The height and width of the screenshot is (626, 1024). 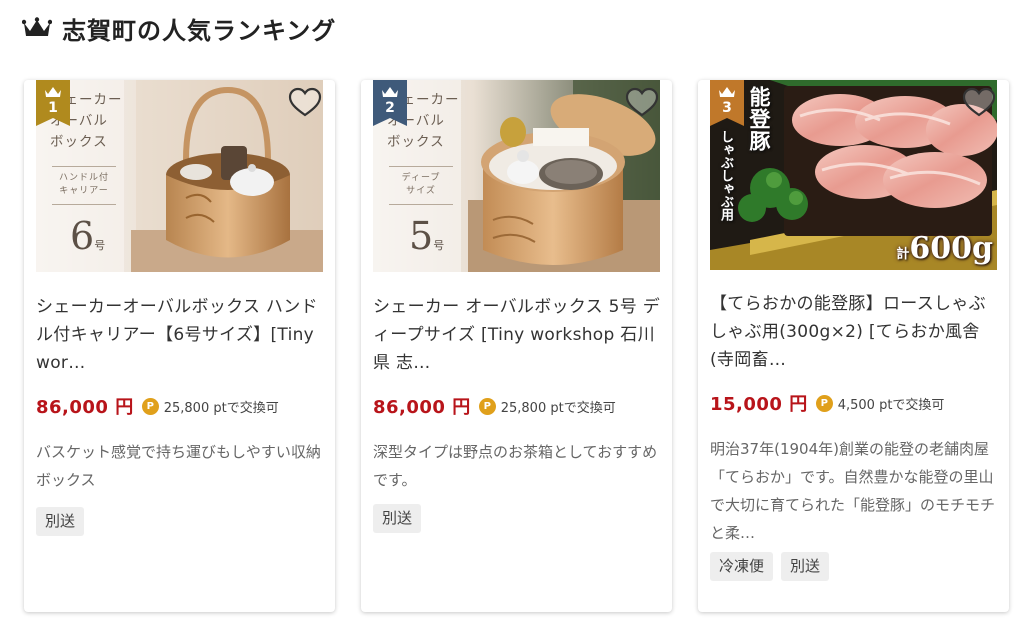 I want to click on rank-number: 1, so click(x=53, y=108).